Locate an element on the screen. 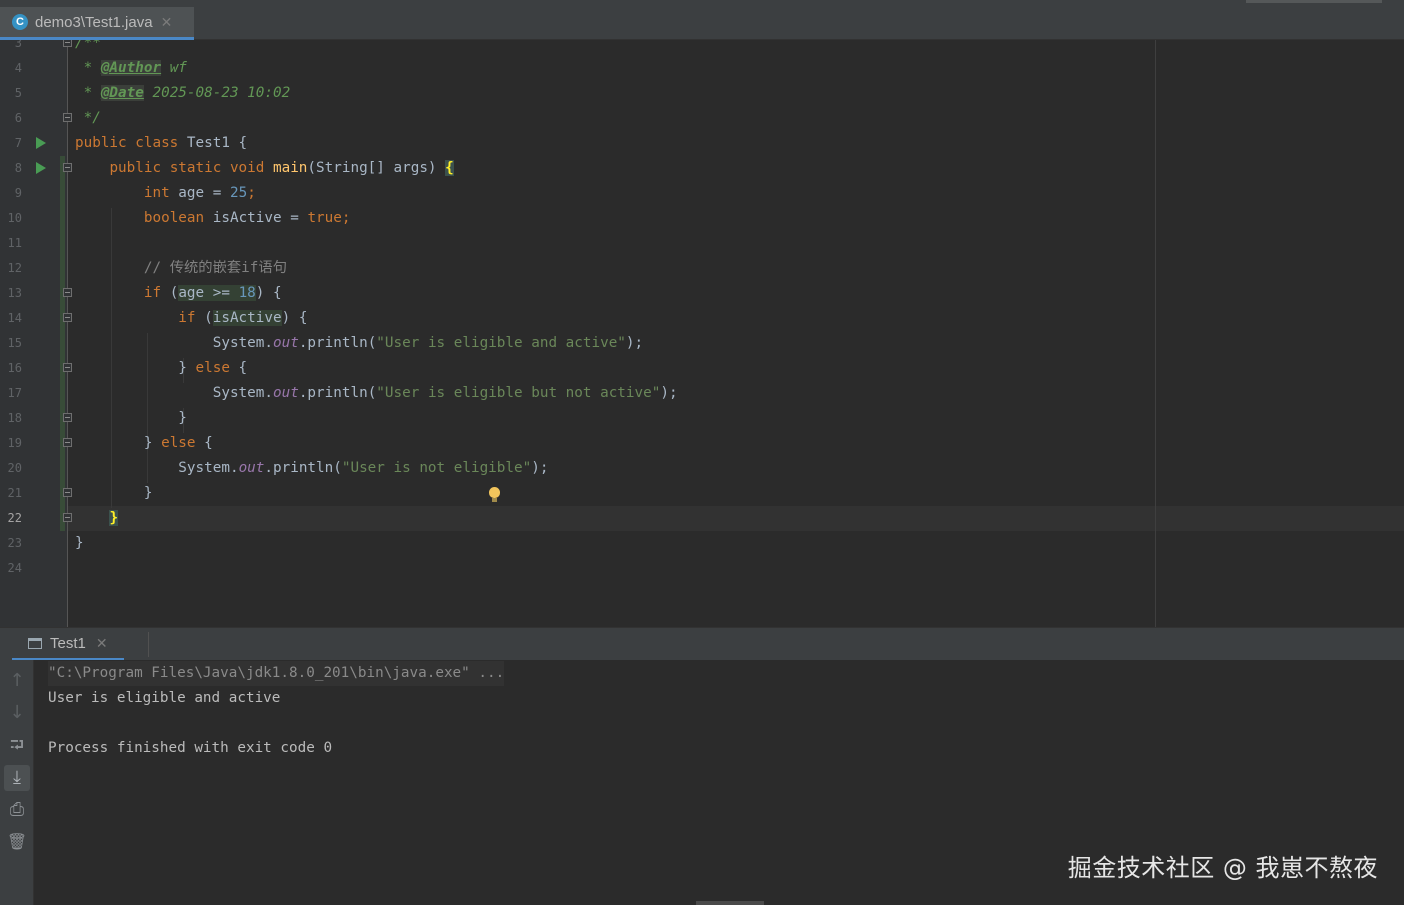  code-line: 18 } is located at coordinates (702, 418).